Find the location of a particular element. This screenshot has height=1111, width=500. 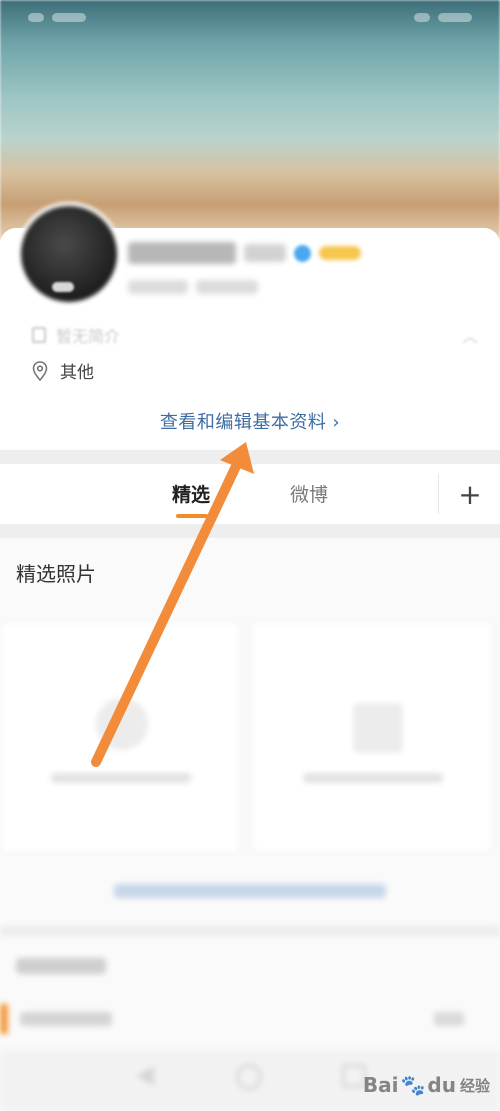

avatar-badge is located at coordinates (63, 287).